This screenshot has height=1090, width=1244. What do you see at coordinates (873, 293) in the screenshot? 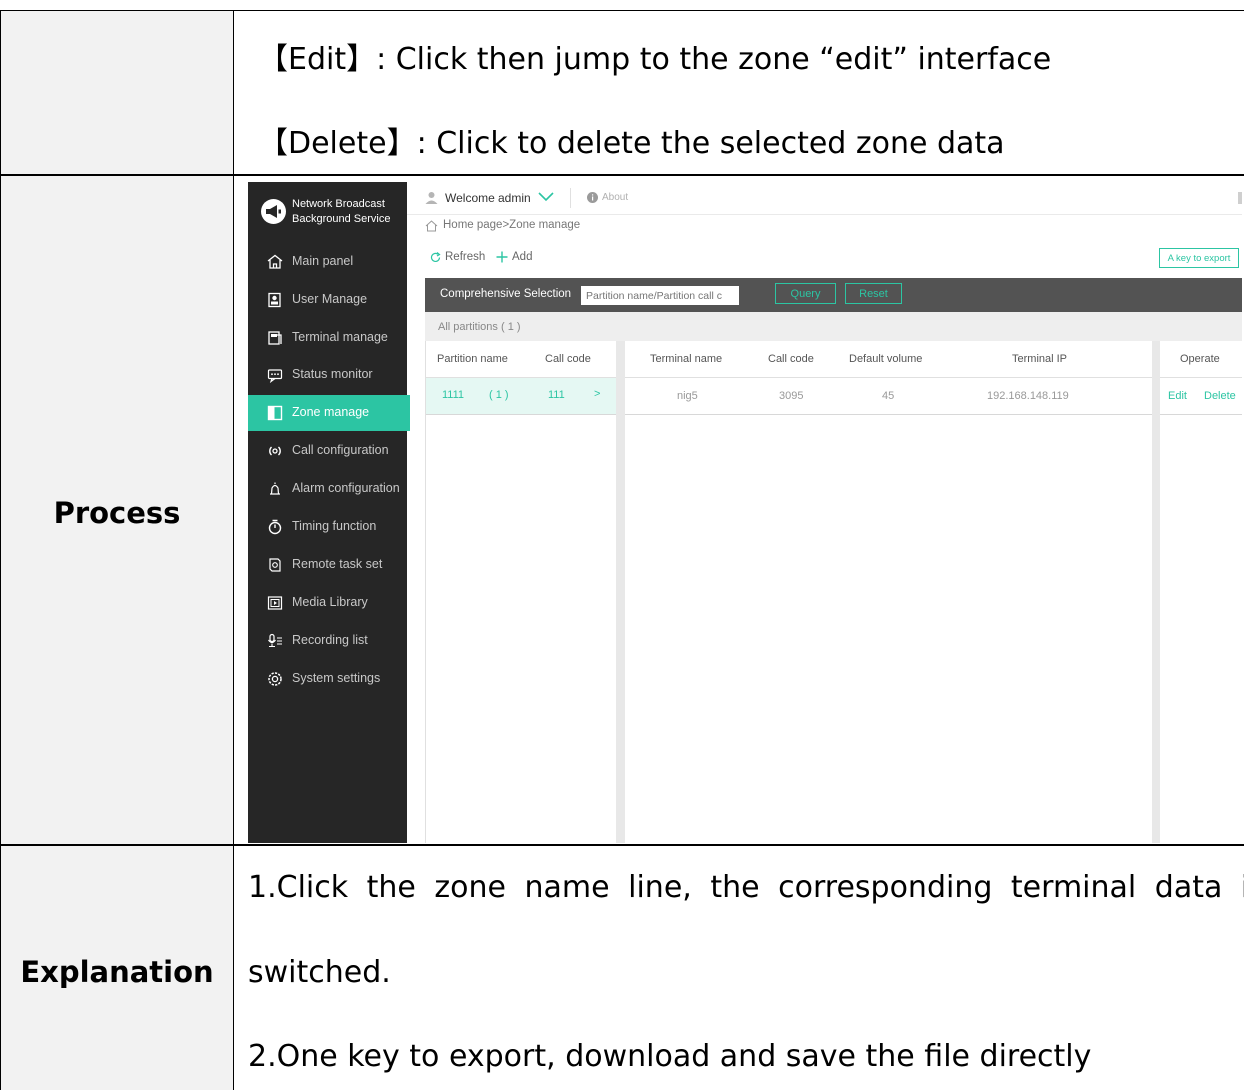
I see `reset-button: Reset` at bounding box center [873, 293].